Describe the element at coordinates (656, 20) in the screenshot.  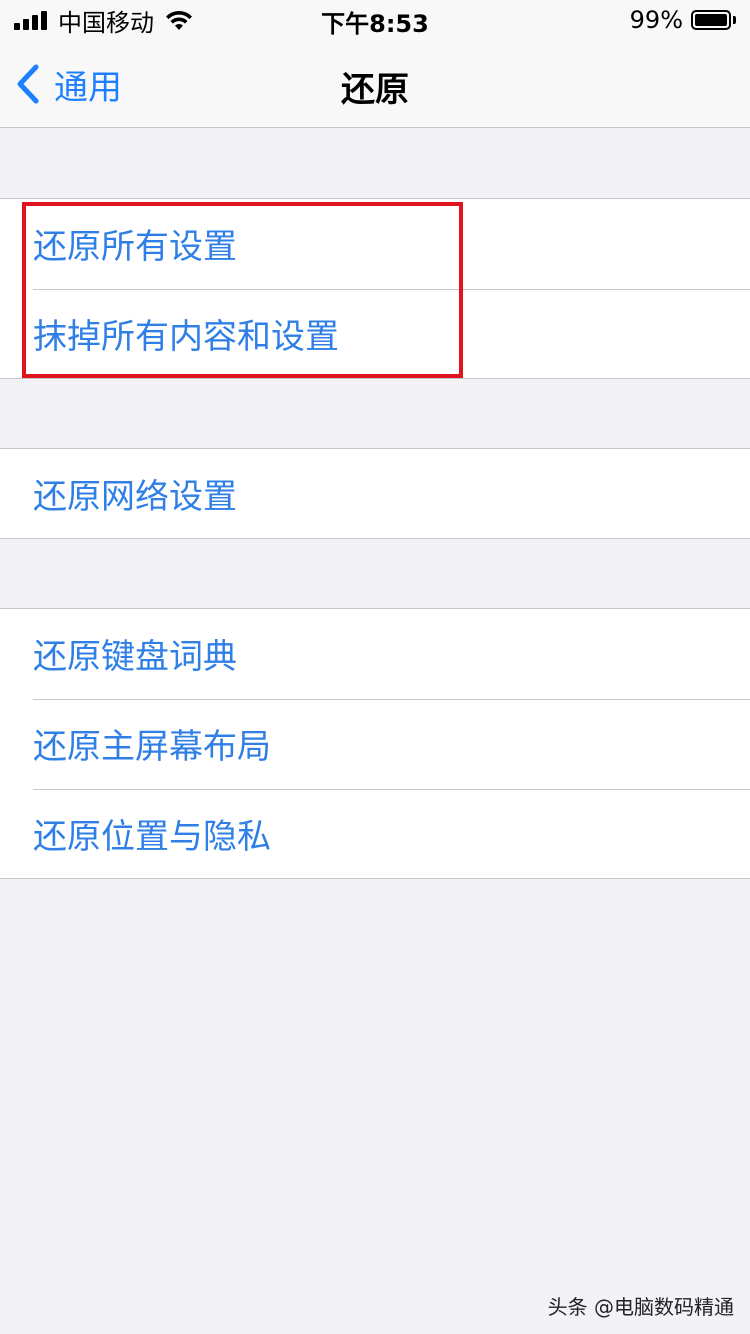
I see `battery-percent: 99%` at that location.